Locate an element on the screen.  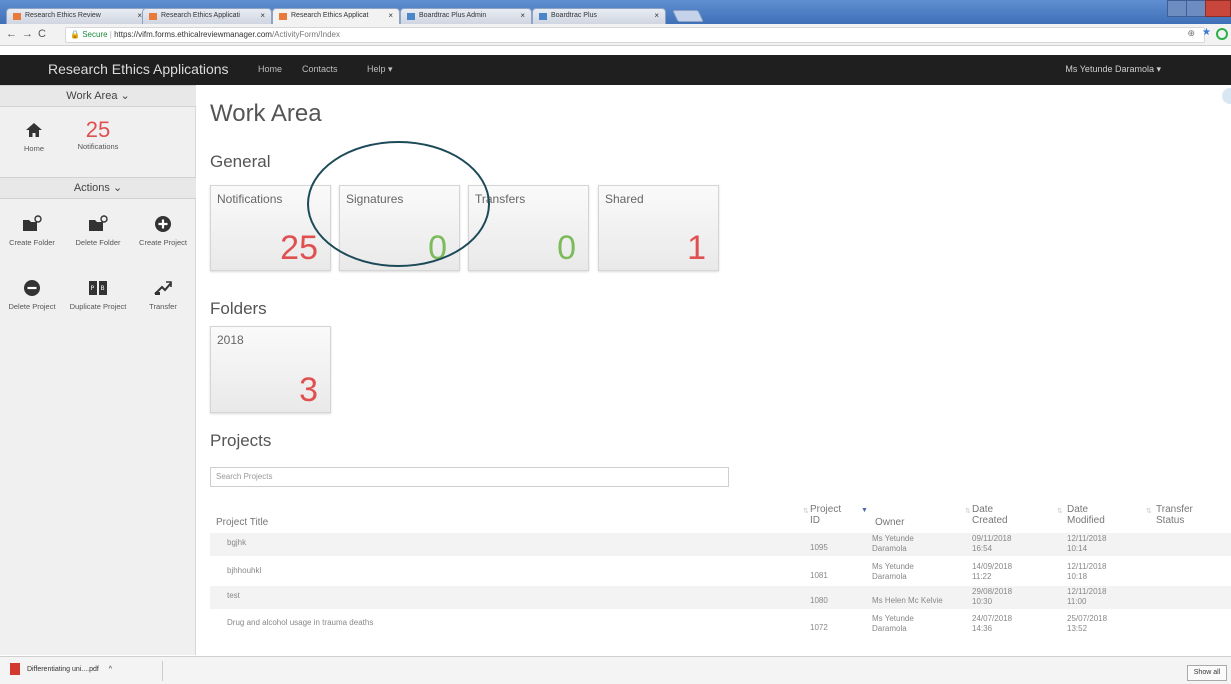
home-tile: Home is located at coordinates (34, 137).